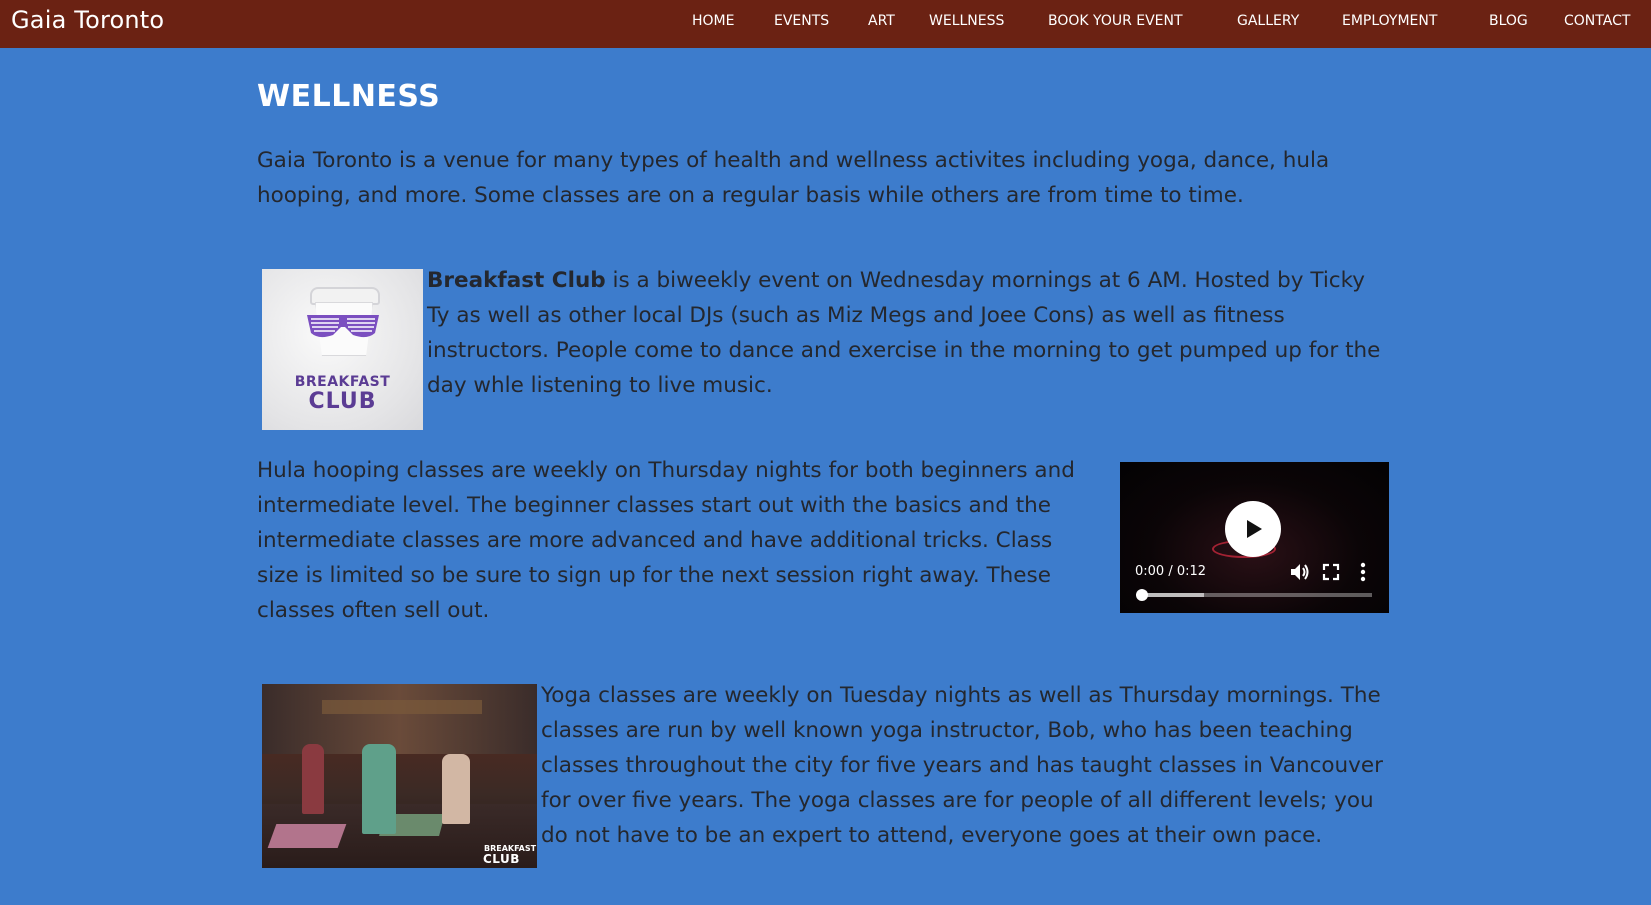 Image resolution: width=1651 pixels, height=905 pixels. What do you see at coordinates (1508, 21) in the screenshot?
I see `nav-link-blog: BLOG` at bounding box center [1508, 21].